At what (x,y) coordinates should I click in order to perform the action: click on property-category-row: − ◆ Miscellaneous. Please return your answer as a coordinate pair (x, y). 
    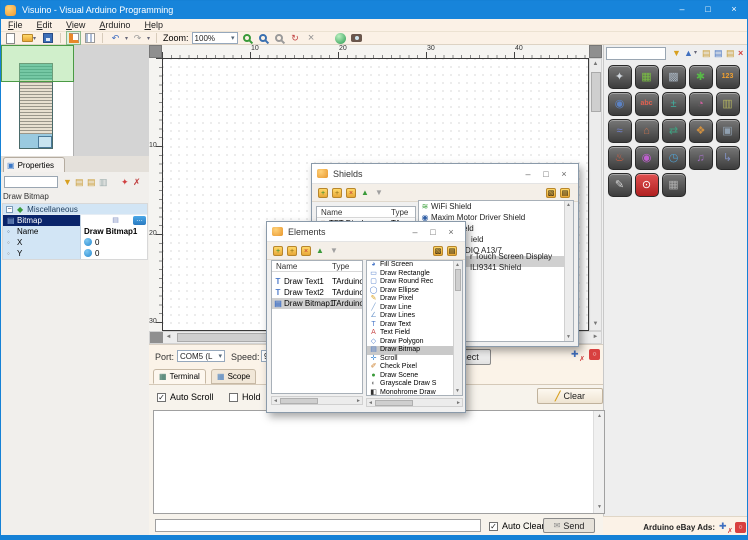
    Looking at the image, I should click on (75, 209).